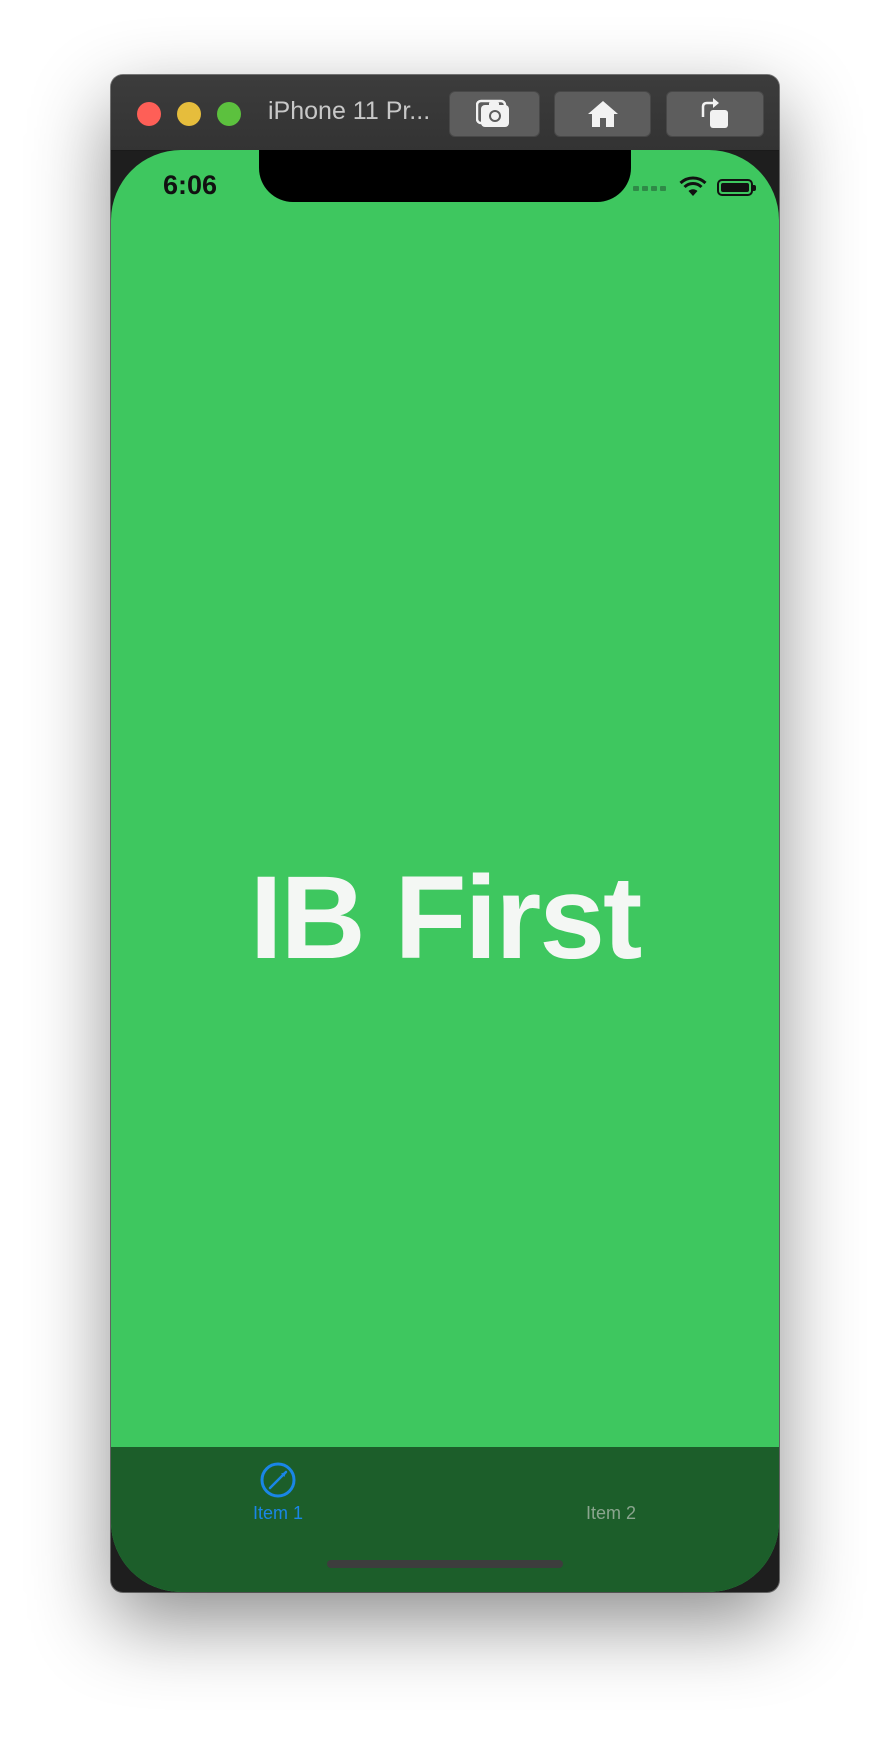  Describe the element at coordinates (189, 114) in the screenshot. I see `minimize-window-button` at that location.